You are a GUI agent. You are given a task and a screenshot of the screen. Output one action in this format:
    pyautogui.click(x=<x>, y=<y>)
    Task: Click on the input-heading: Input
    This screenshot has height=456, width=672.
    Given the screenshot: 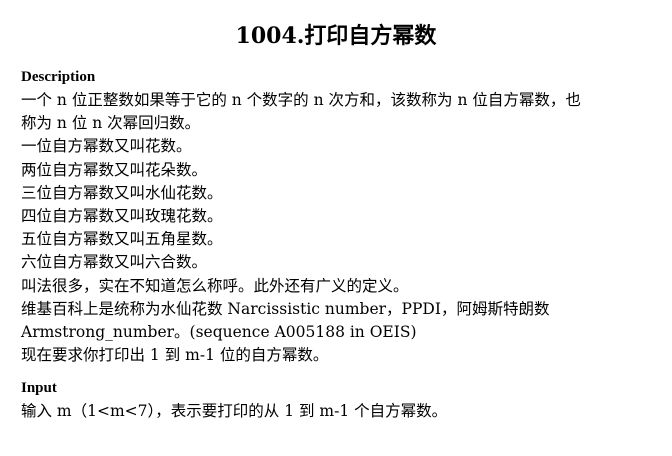 What is the action you would take?
    pyautogui.click(x=39, y=388)
    